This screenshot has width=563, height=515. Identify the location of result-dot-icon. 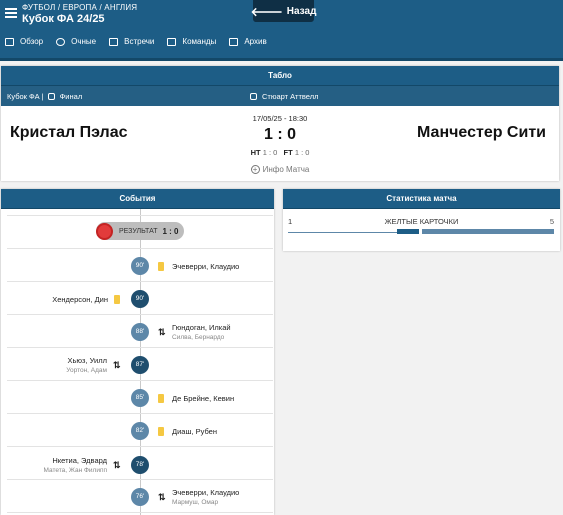
(104, 231).